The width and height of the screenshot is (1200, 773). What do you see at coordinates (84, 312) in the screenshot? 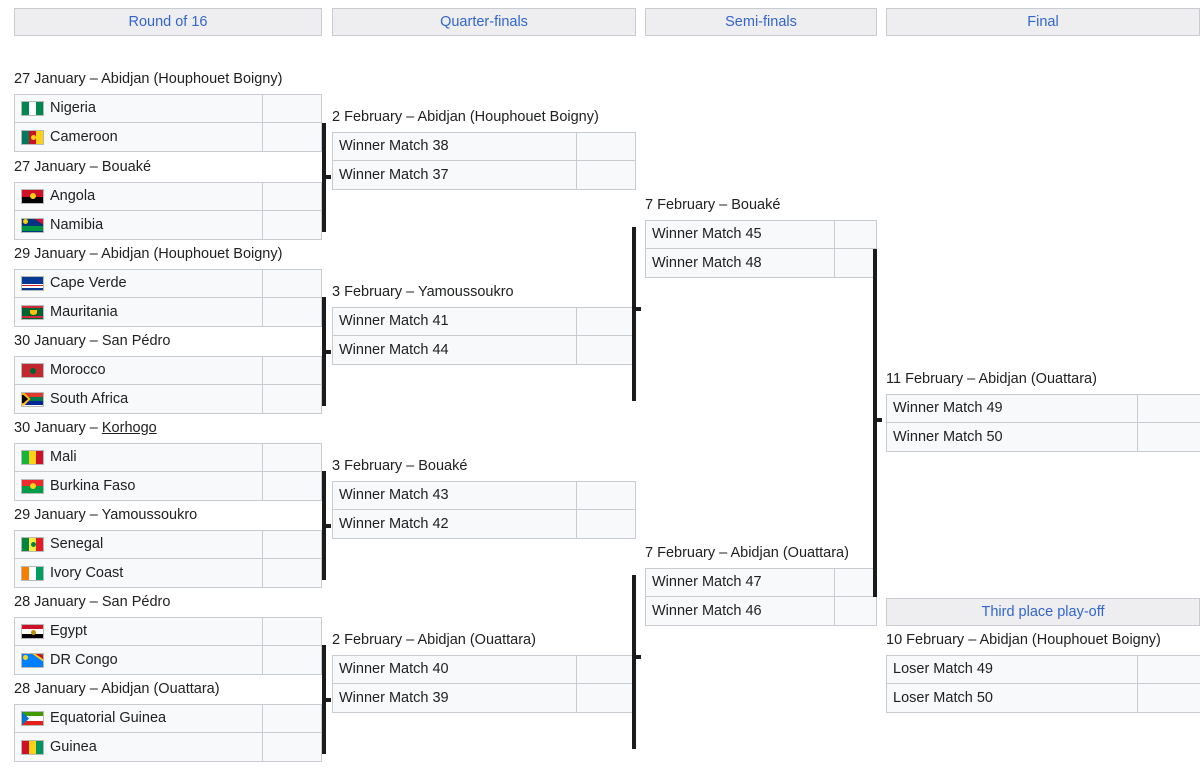
I see `team-name-link: Mauritania` at bounding box center [84, 312].